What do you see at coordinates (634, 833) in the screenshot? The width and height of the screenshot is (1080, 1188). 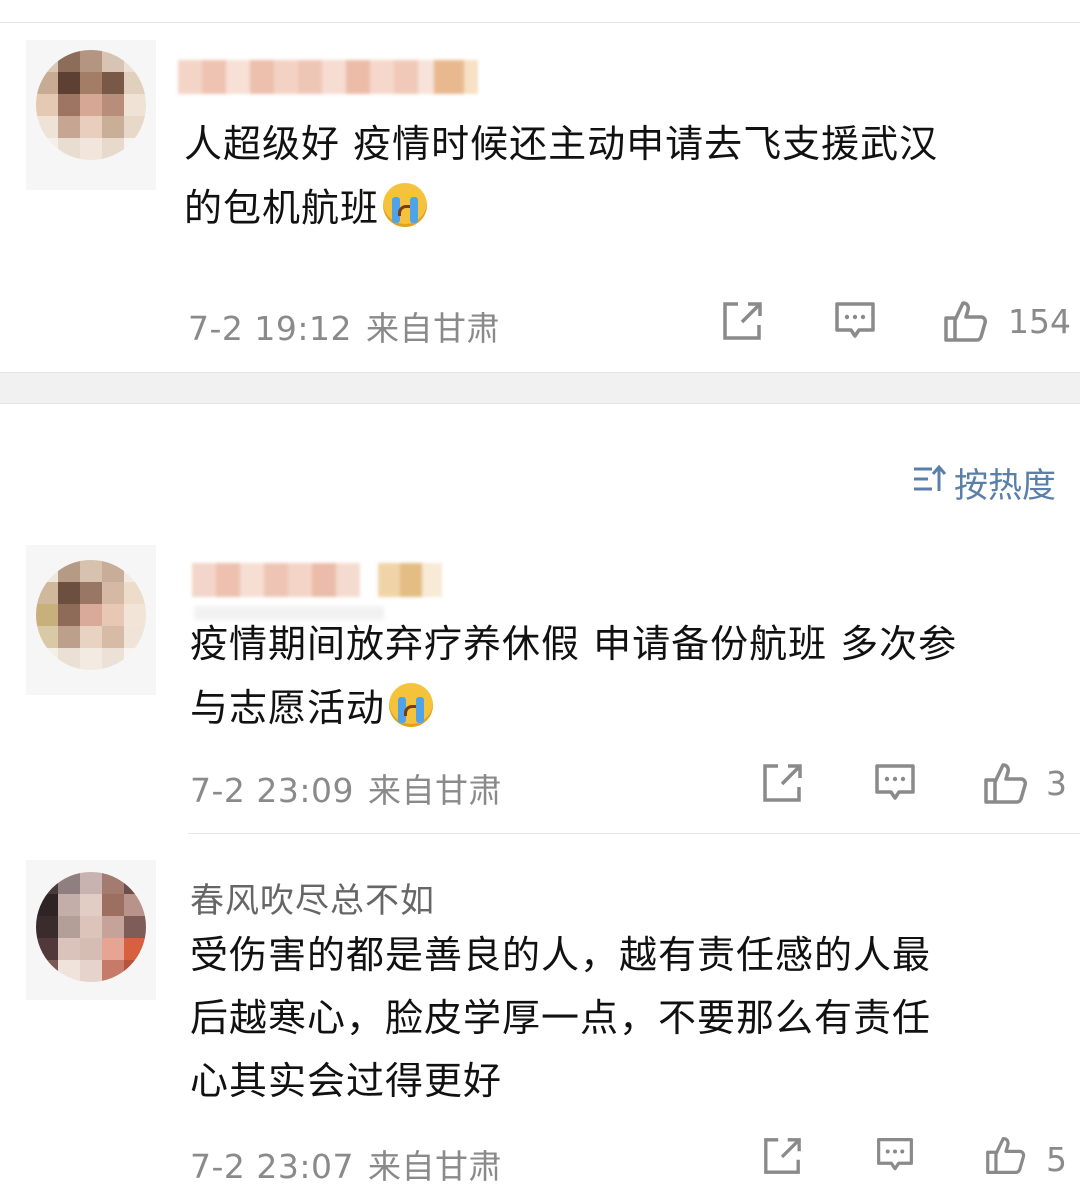 I see `reply-divider` at bounding box center [634, 833].